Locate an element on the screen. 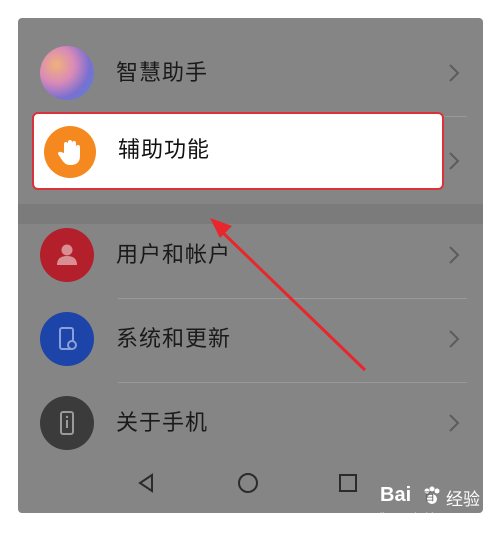  triangle-back-icon is located at coordinates (146, 483).